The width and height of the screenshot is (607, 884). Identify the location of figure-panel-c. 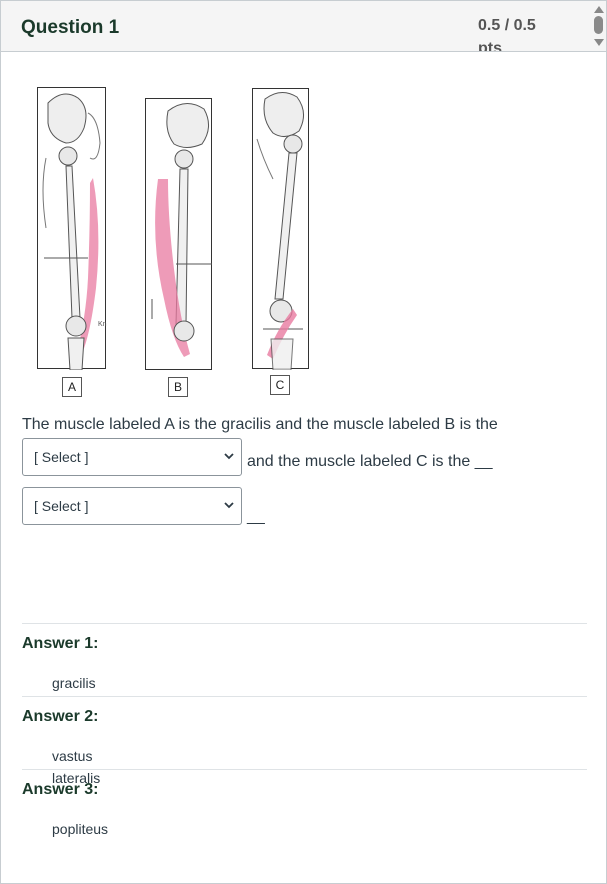
(280, 229).